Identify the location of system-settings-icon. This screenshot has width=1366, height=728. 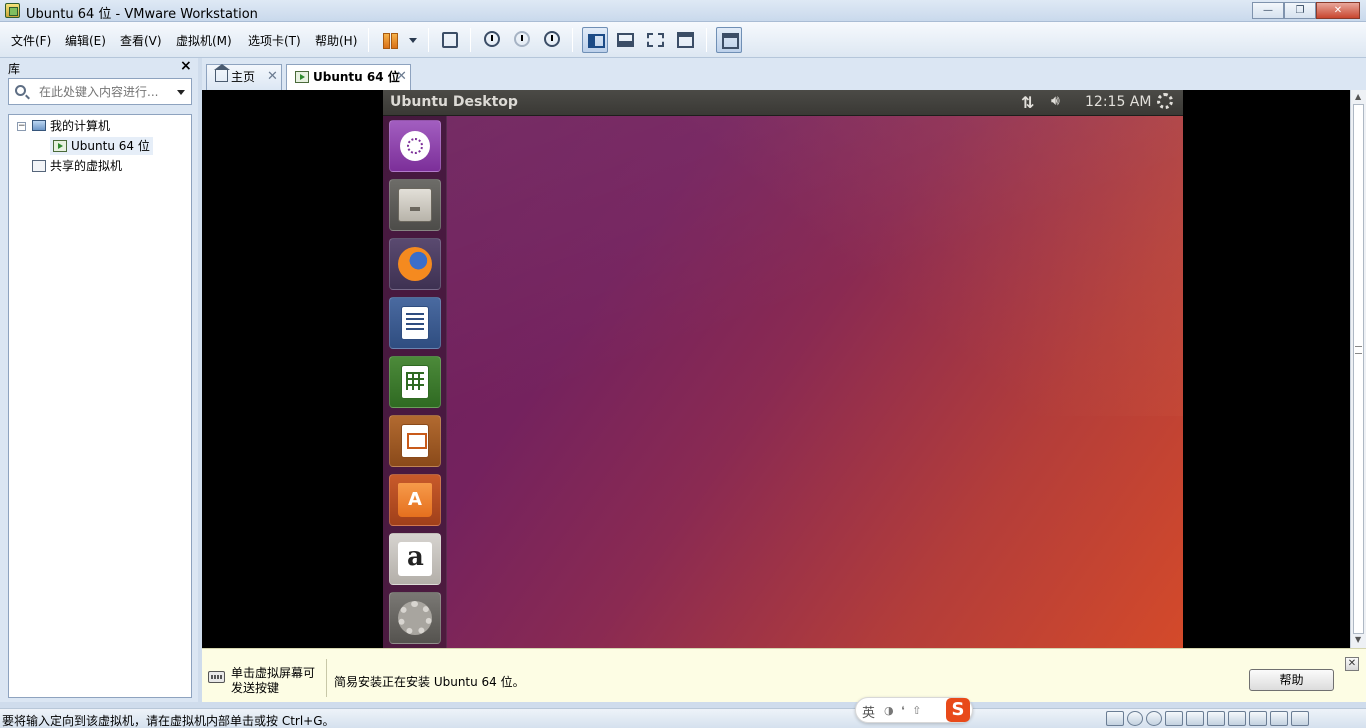
(415, 618).